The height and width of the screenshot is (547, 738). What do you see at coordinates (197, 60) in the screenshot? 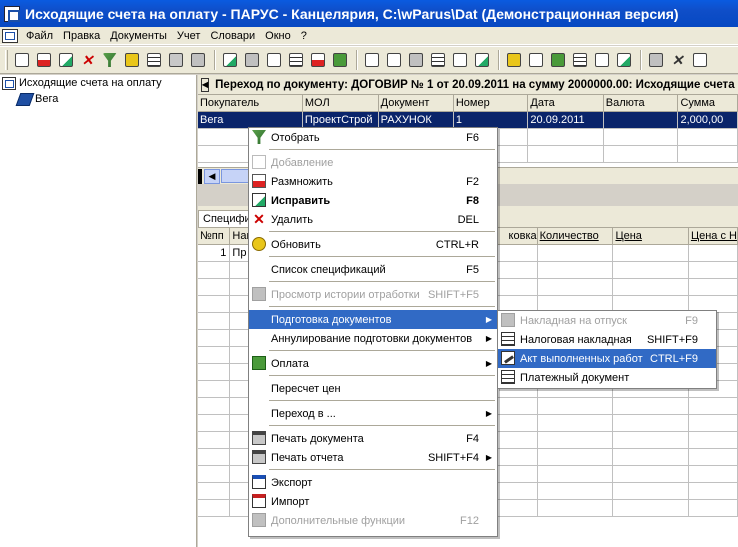
I see `settings-icon` at bounding box center [197, 60].